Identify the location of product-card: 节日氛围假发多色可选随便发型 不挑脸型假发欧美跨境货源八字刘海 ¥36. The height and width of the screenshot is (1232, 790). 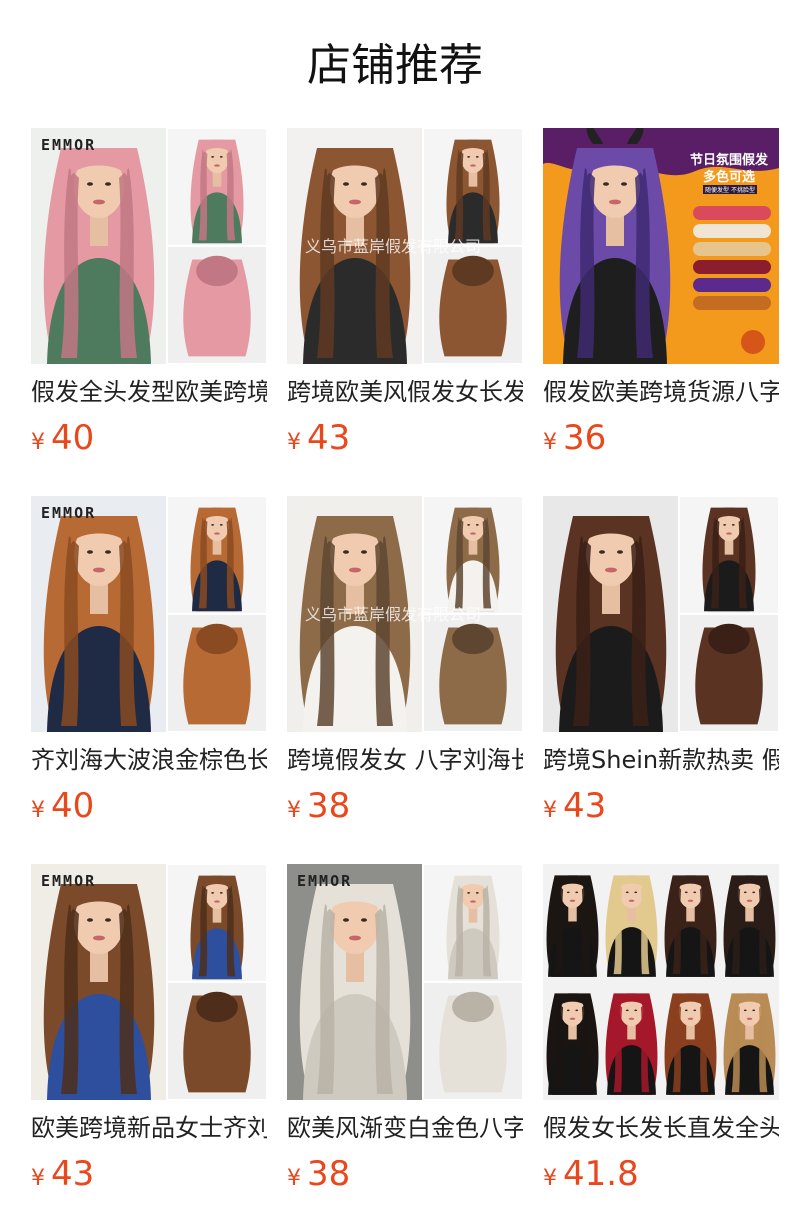
(661, 298).